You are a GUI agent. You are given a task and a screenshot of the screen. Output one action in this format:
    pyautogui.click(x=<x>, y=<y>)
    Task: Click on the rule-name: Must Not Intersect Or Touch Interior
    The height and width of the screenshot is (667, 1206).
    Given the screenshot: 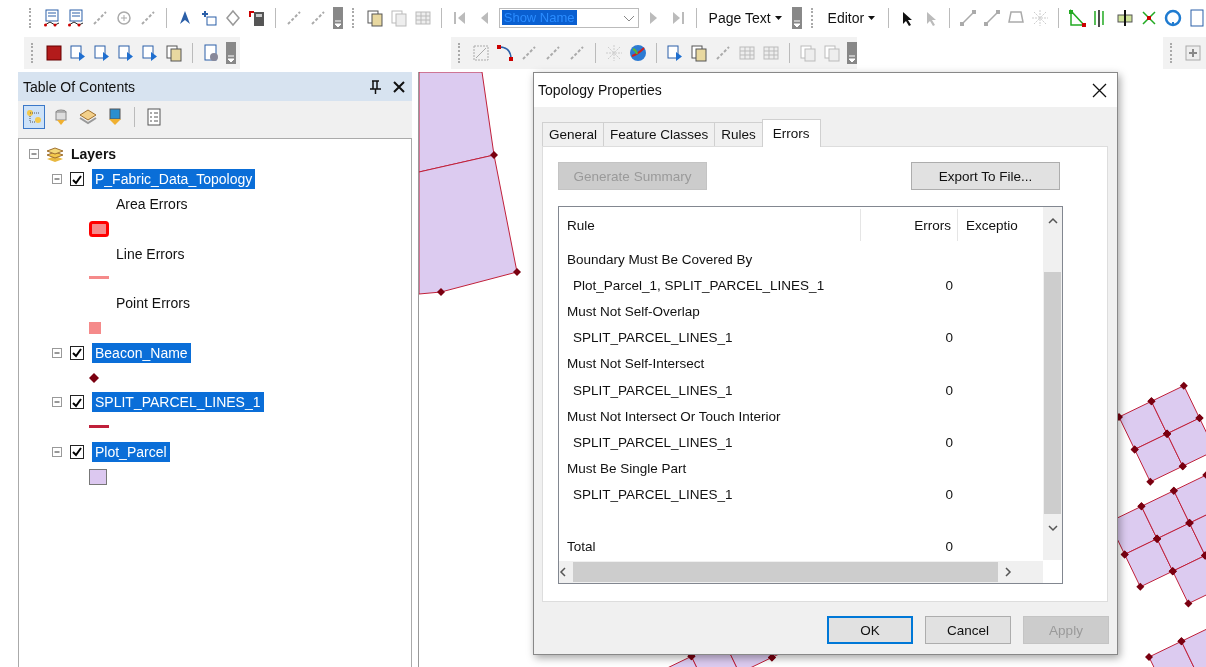 What is the action you would take?
    pyautogui.click(x=674, y=416)
    